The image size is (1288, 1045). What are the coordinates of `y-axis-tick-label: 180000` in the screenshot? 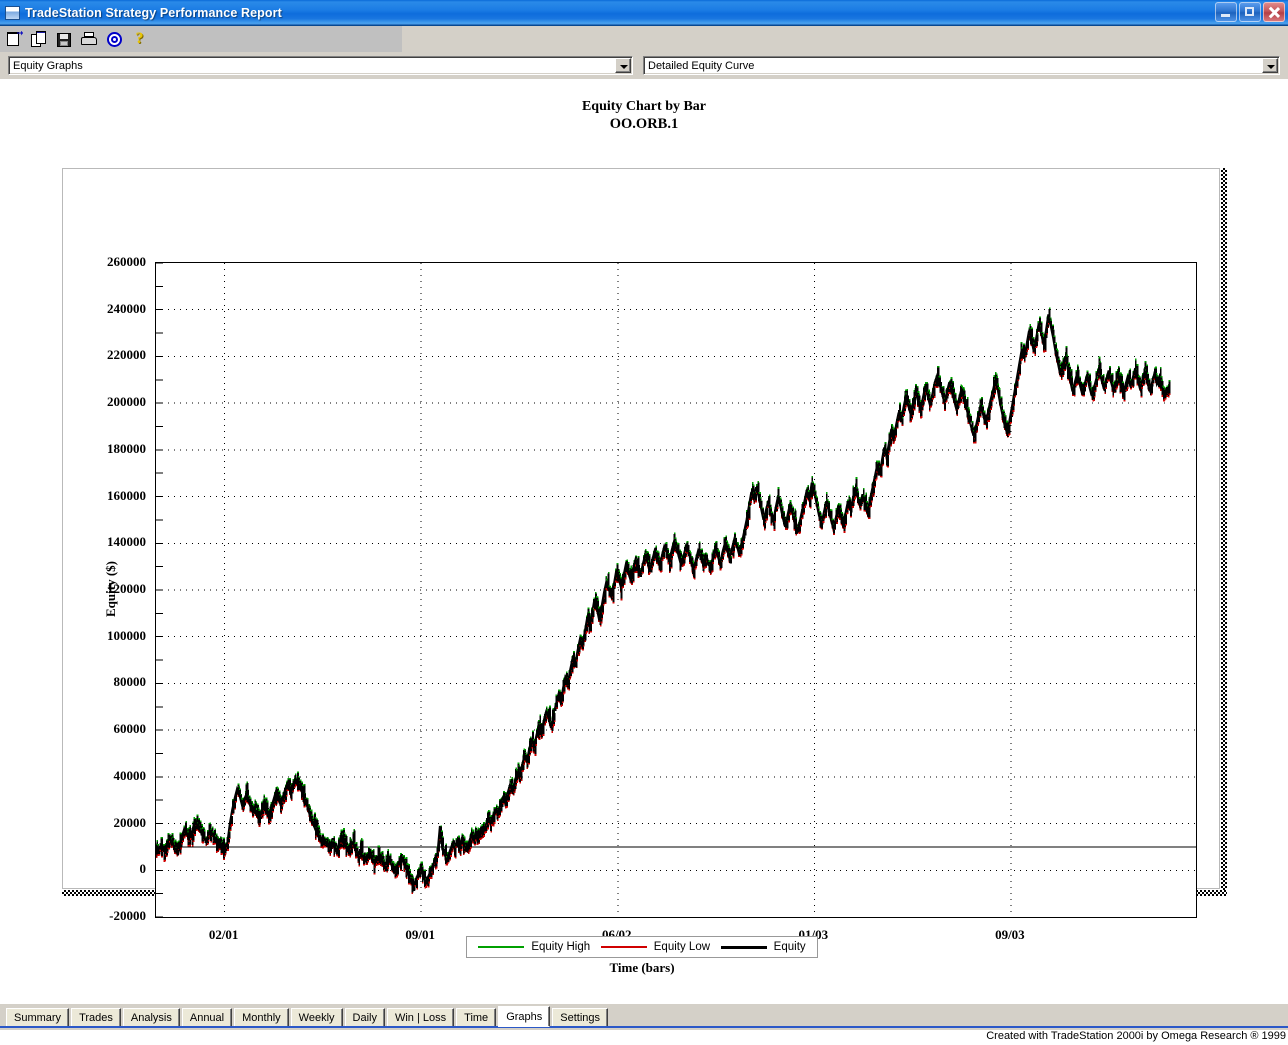 It's located at (126, 448).